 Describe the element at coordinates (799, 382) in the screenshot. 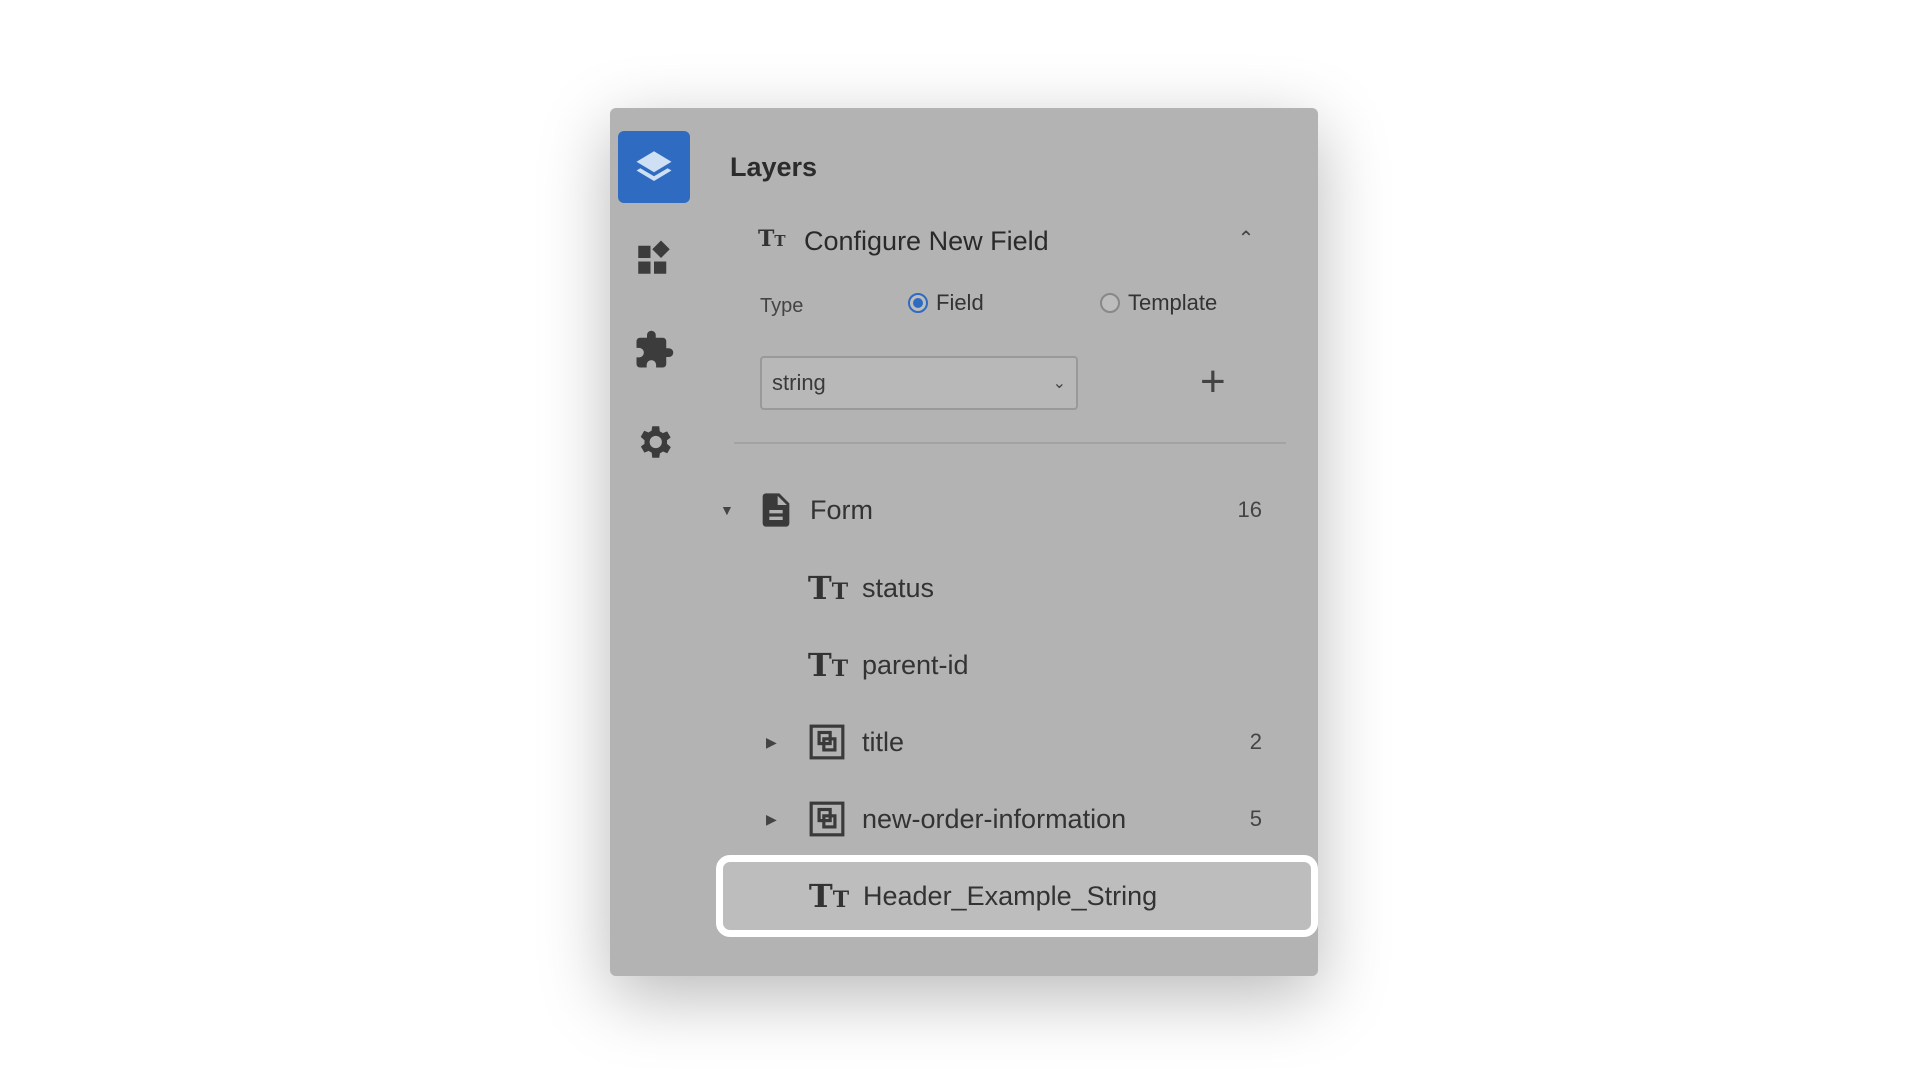

I see `select-value: string` at that location.